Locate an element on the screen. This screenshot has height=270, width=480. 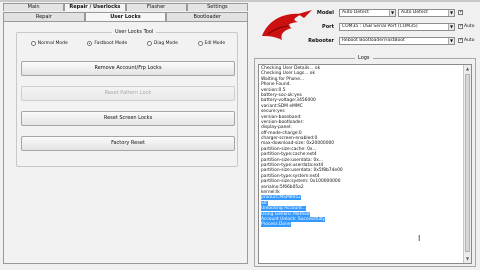
tab-settings: Settings is located at coordinates (217, 7).